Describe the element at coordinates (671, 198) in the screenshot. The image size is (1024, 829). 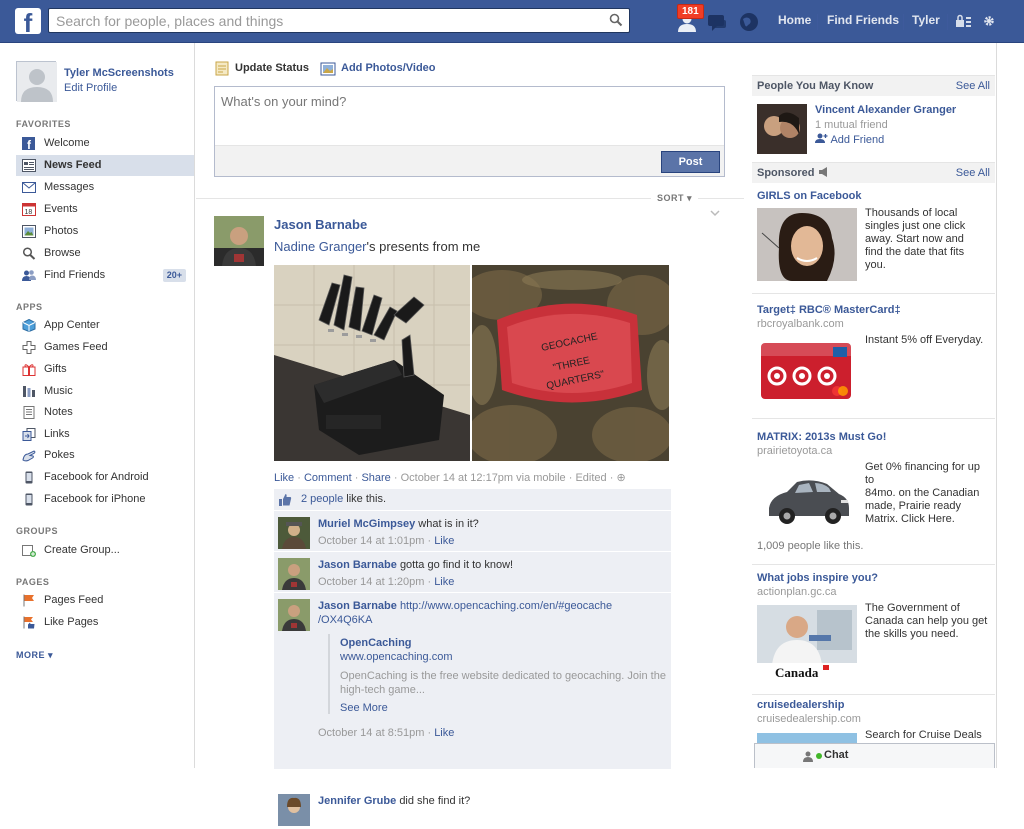
I see `sort-label: SORT` at that location.